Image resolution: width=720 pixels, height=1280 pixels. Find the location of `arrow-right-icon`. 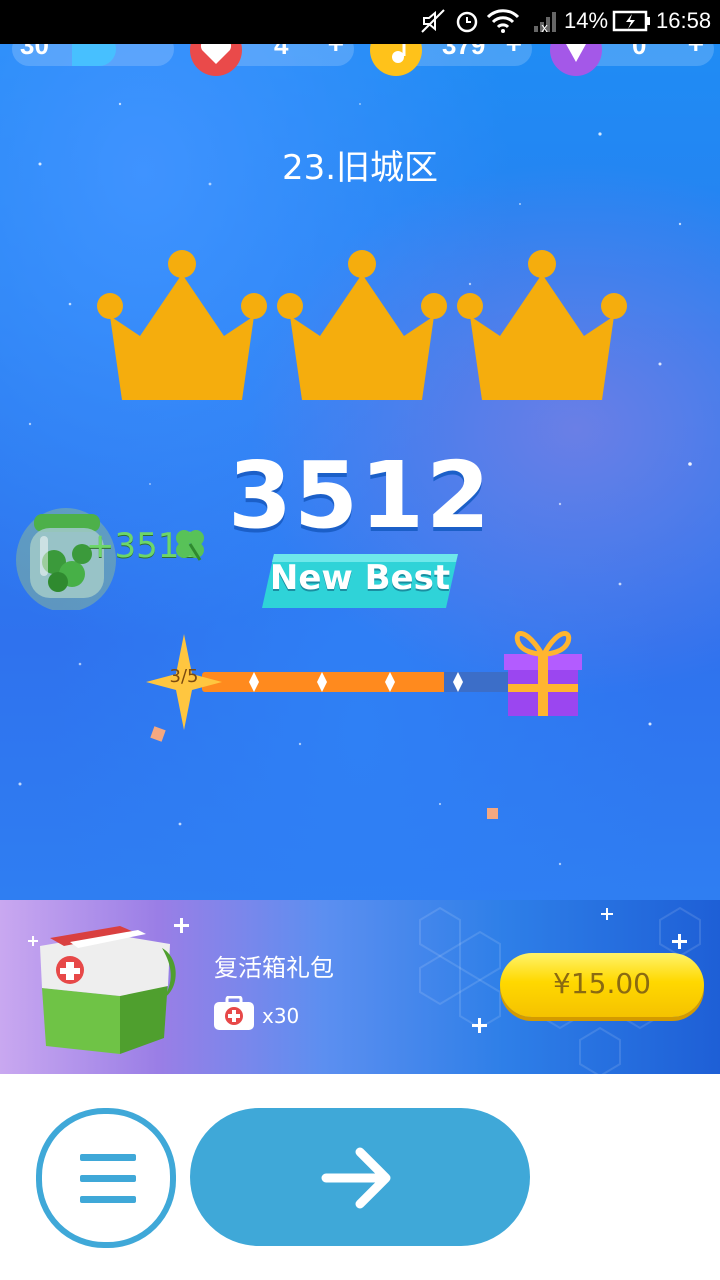

arrow-right-icon is located at coordinates (356, 1178).